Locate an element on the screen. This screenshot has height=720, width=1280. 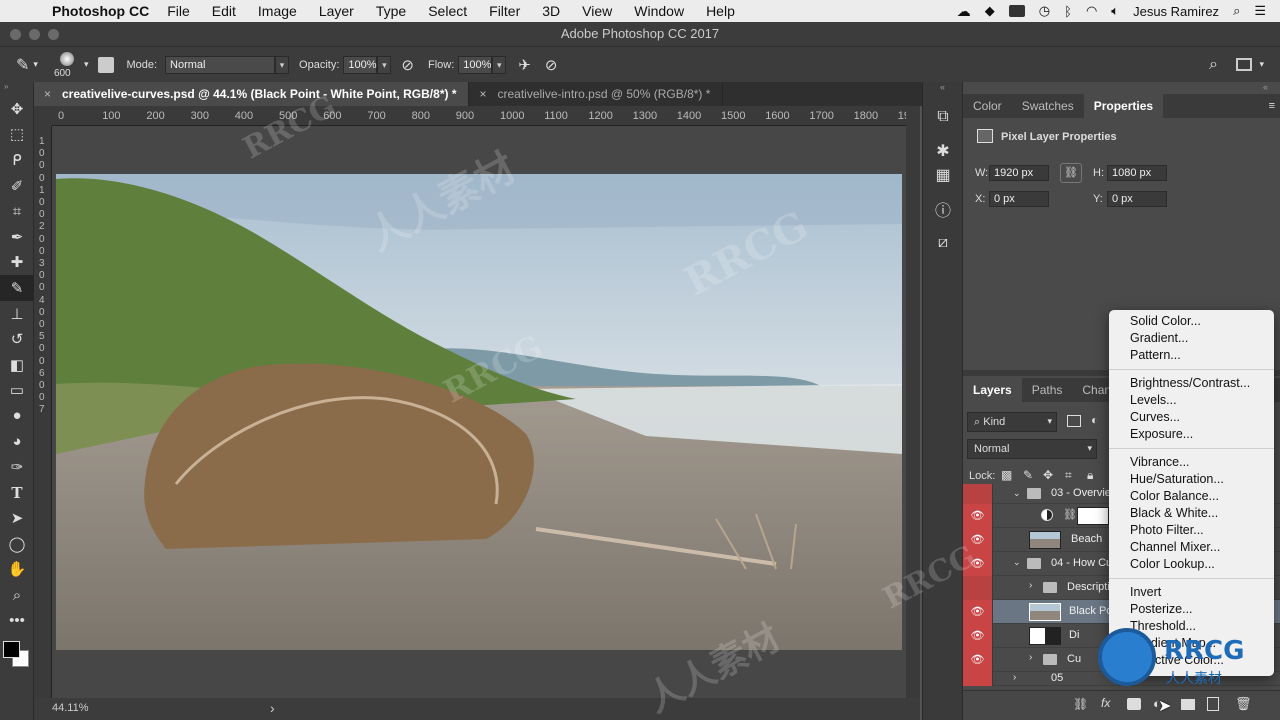
menu-edit: Edit is located at coordinates (224, 11).